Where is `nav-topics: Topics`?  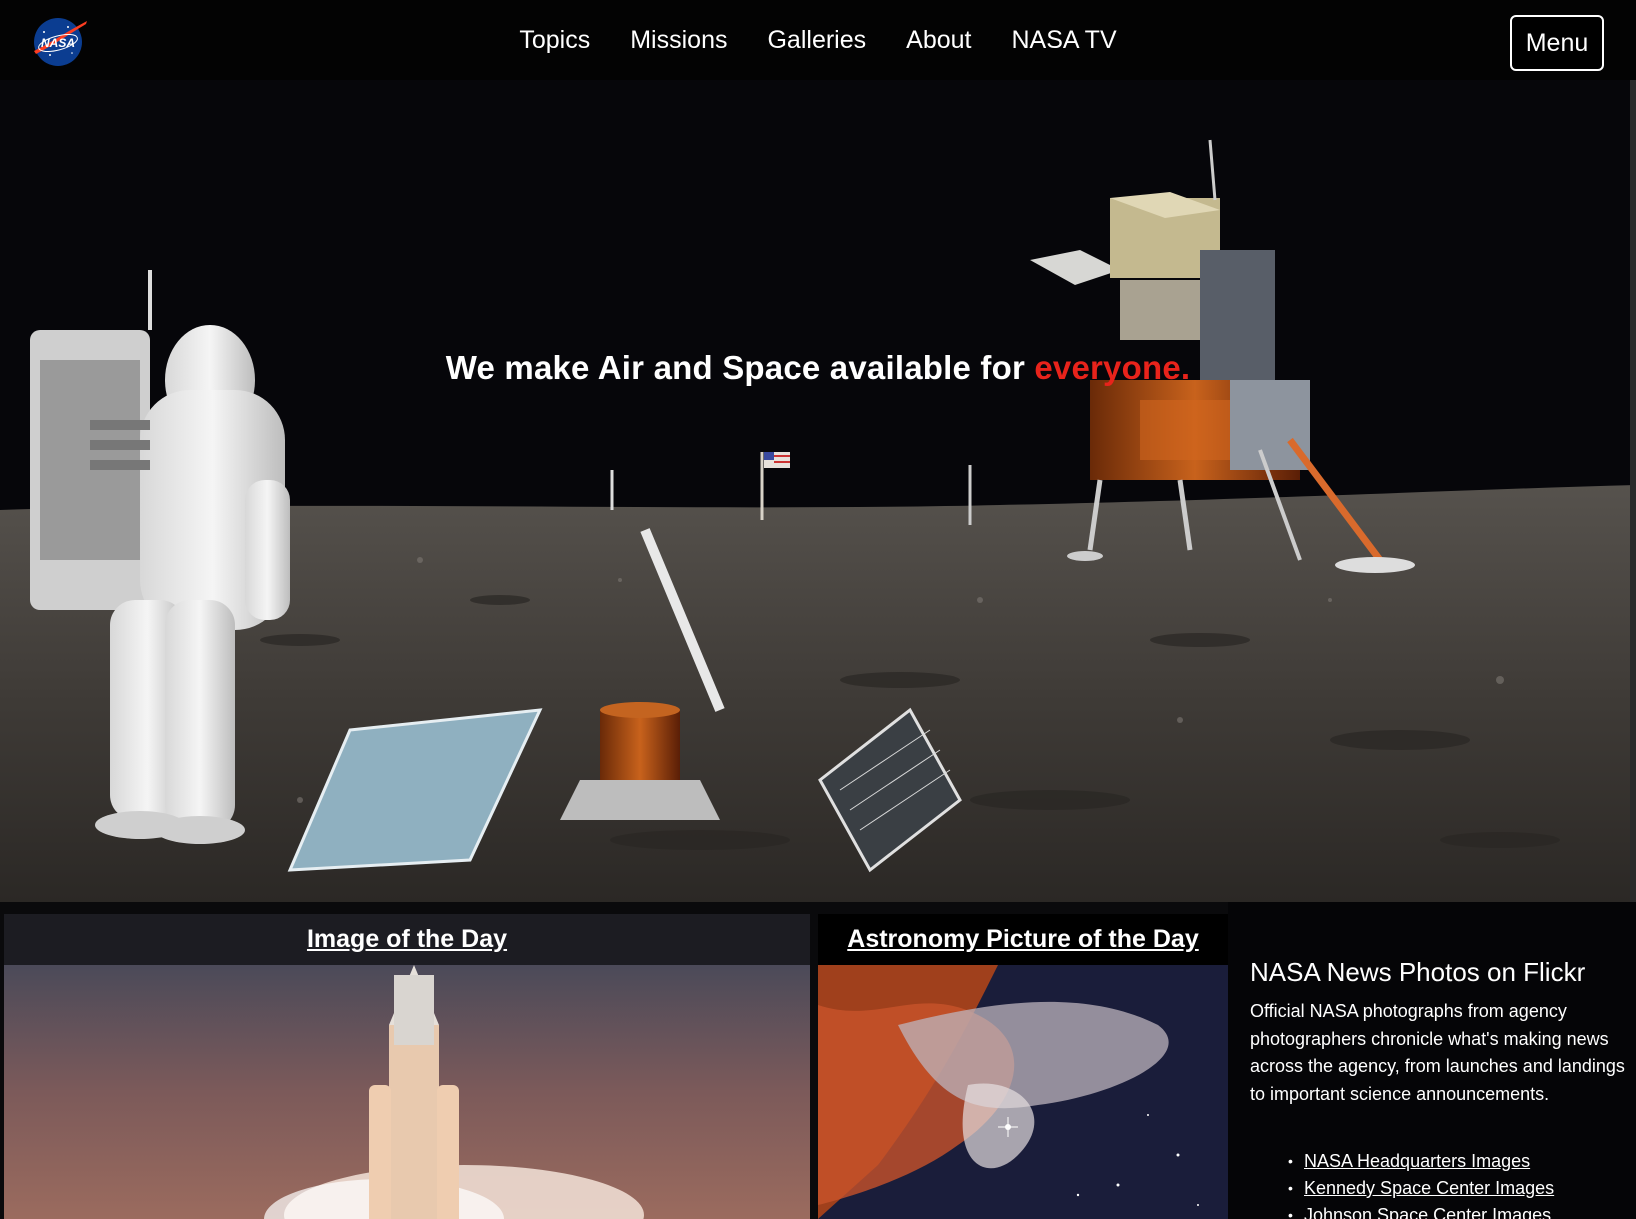 nav-topics: Topics is located at coordinates (554, 40).